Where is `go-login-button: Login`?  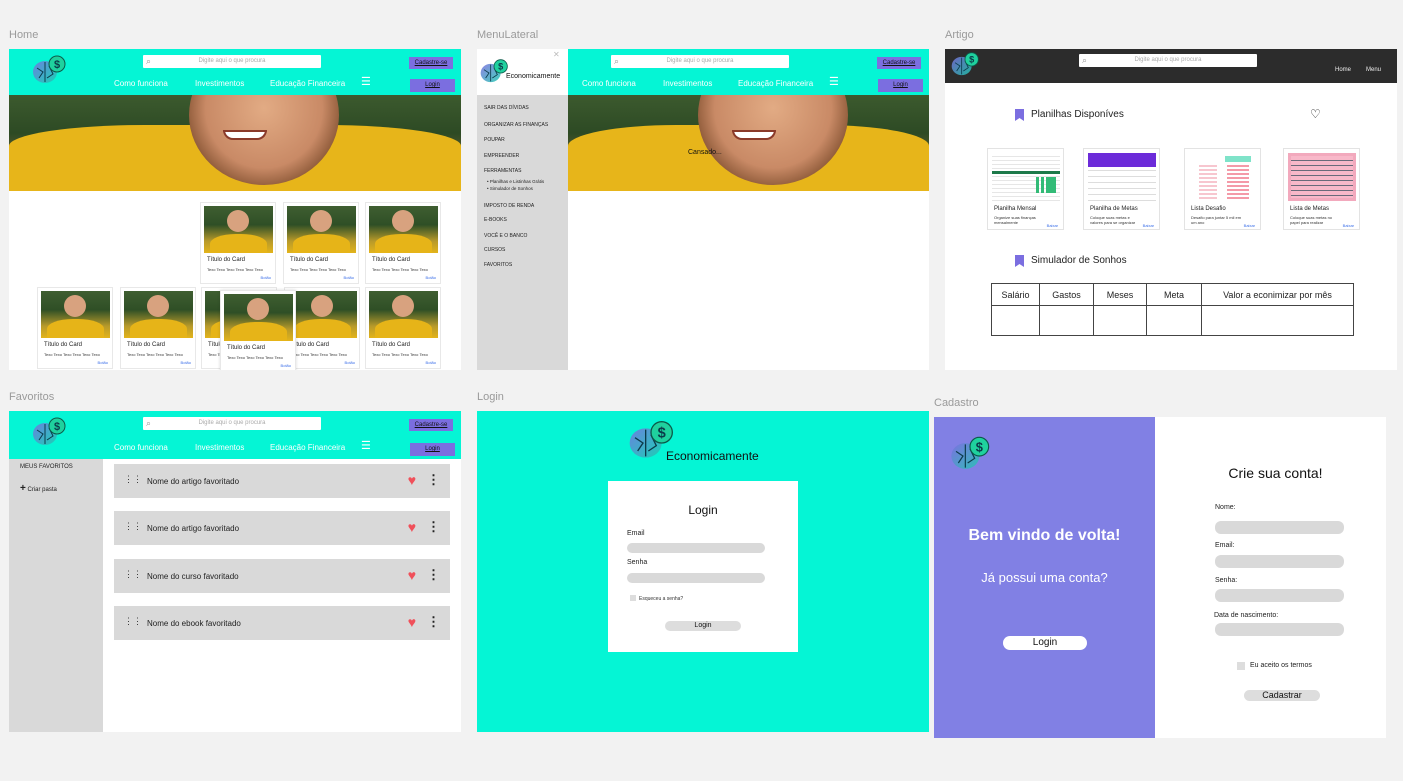 go-login-button: Login is located at coordinates (1045, 643).